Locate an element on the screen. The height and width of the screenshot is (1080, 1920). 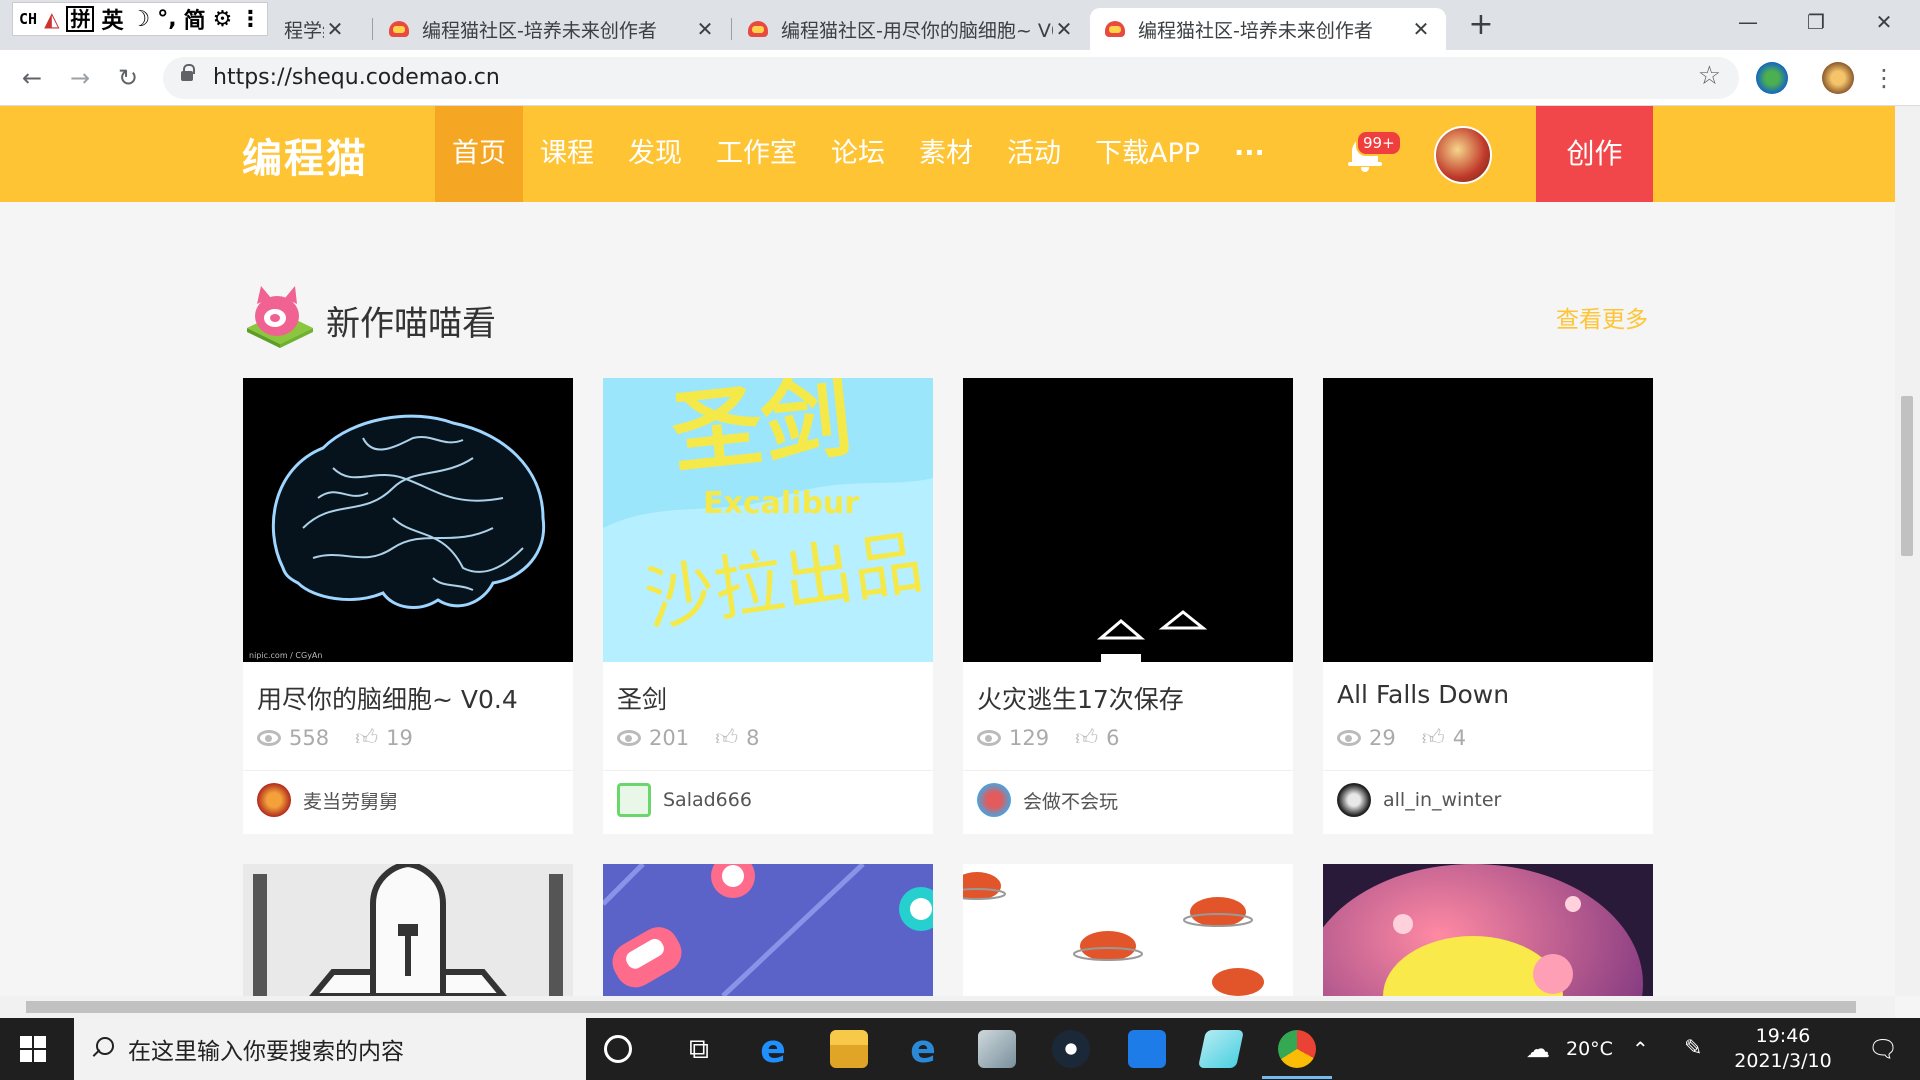
author: 会做不会玩 is located at coordinates (1047, 800).